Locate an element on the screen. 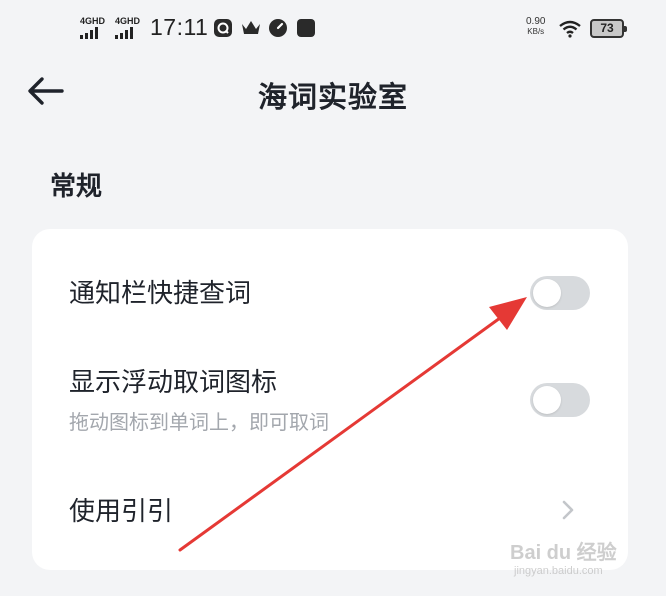 Image resolution: width=666 pixels, height=596 pixels. message-icon is located at coordinates (223, 28).